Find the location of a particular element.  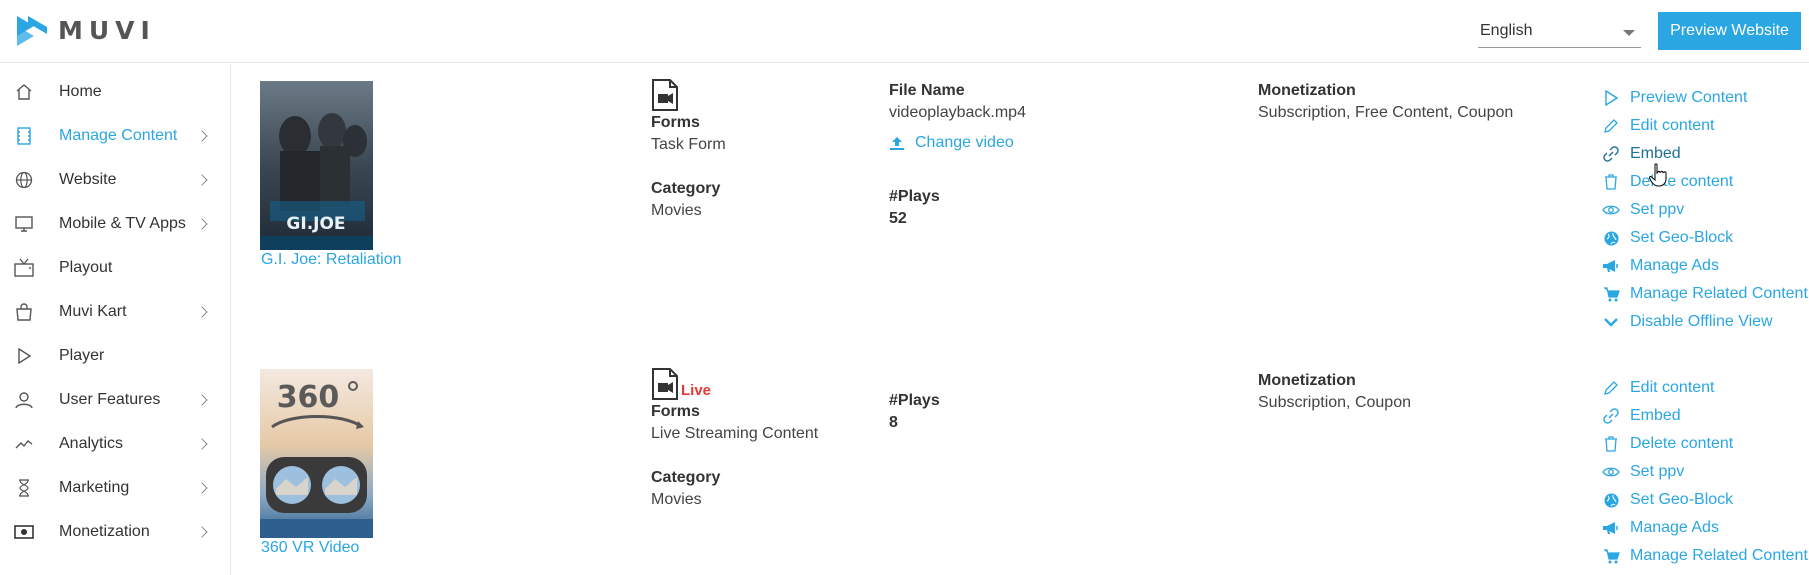

content-thumbnail: 360 is located at coordinates (316, 453).